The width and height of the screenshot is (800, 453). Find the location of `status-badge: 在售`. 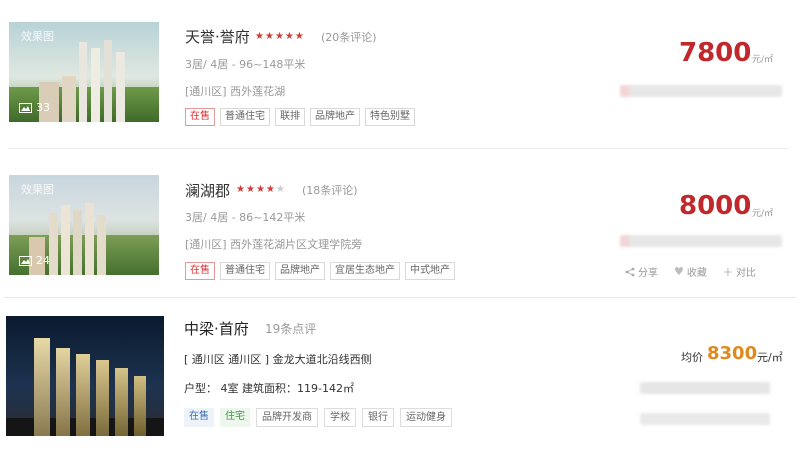

status-badge: 在售 is located at coordinates (199, 417).